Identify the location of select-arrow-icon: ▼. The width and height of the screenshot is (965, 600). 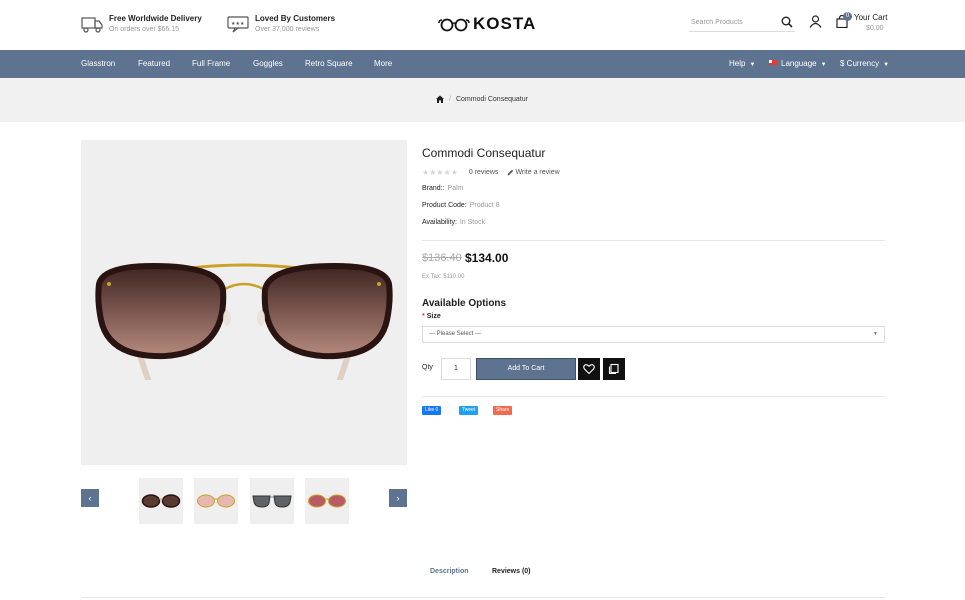
(875, 334).